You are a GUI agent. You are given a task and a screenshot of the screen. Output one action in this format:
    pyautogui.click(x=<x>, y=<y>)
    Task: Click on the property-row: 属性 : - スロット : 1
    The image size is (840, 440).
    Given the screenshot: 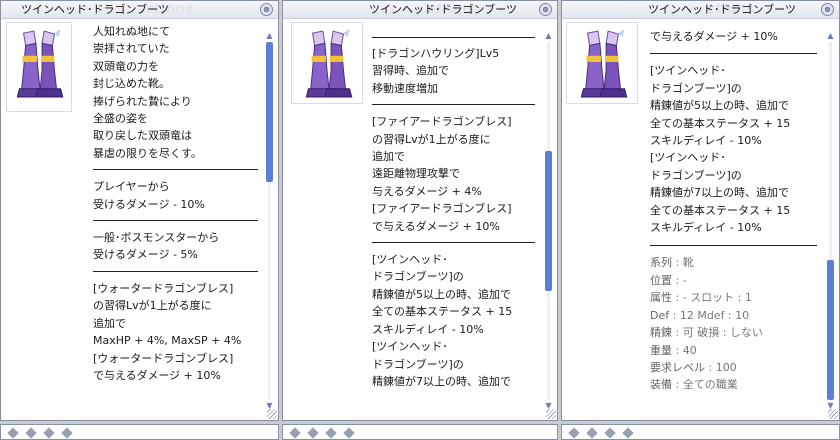 What is the action you would take?
    pyautogui.click(x=701, y=298)
    